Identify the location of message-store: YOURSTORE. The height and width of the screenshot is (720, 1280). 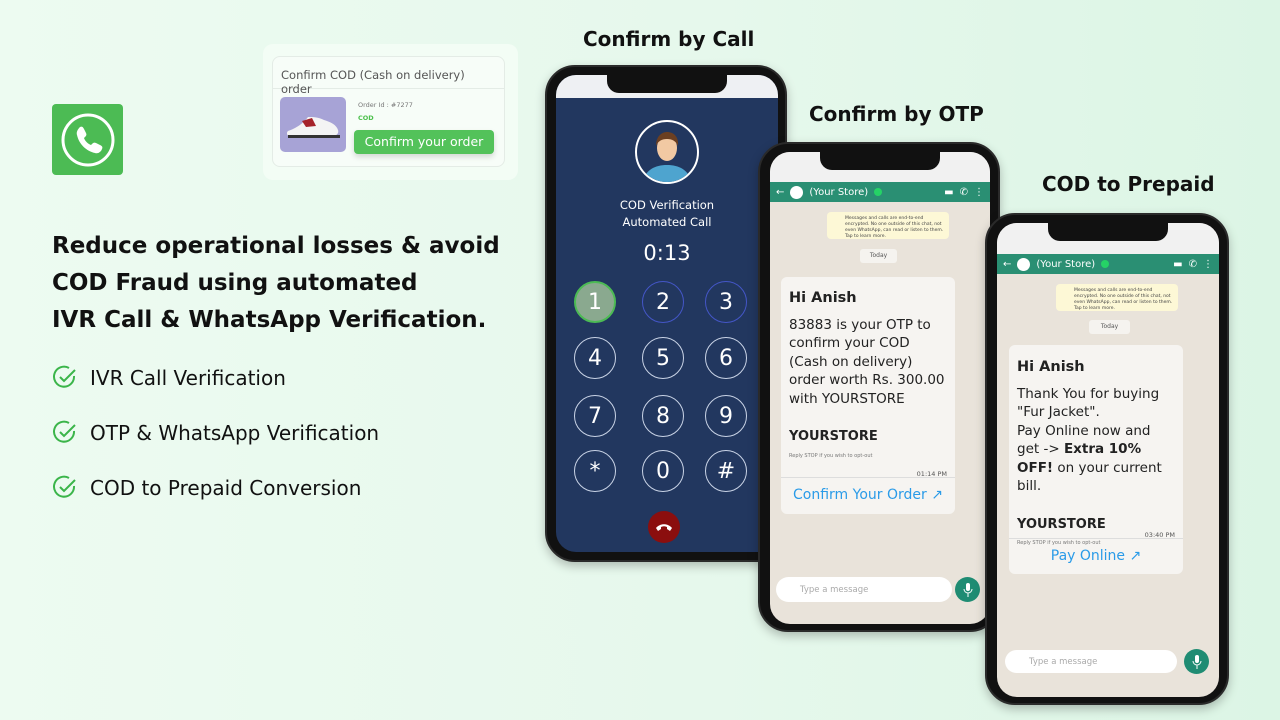
(833, 436).